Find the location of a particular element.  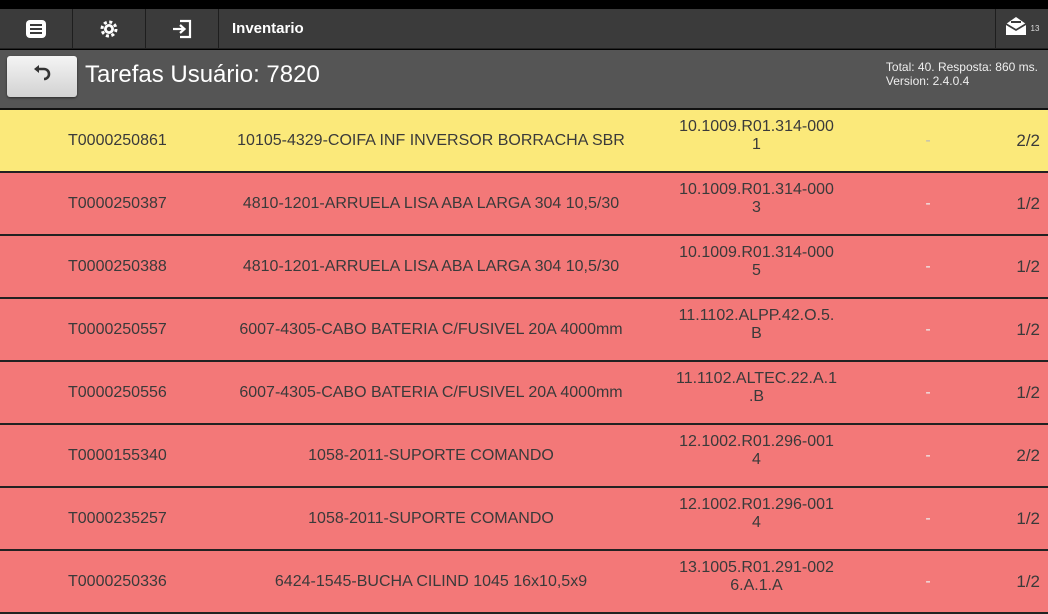

location-line-2: 6.A.1.A is located at coordinates (756, 585).